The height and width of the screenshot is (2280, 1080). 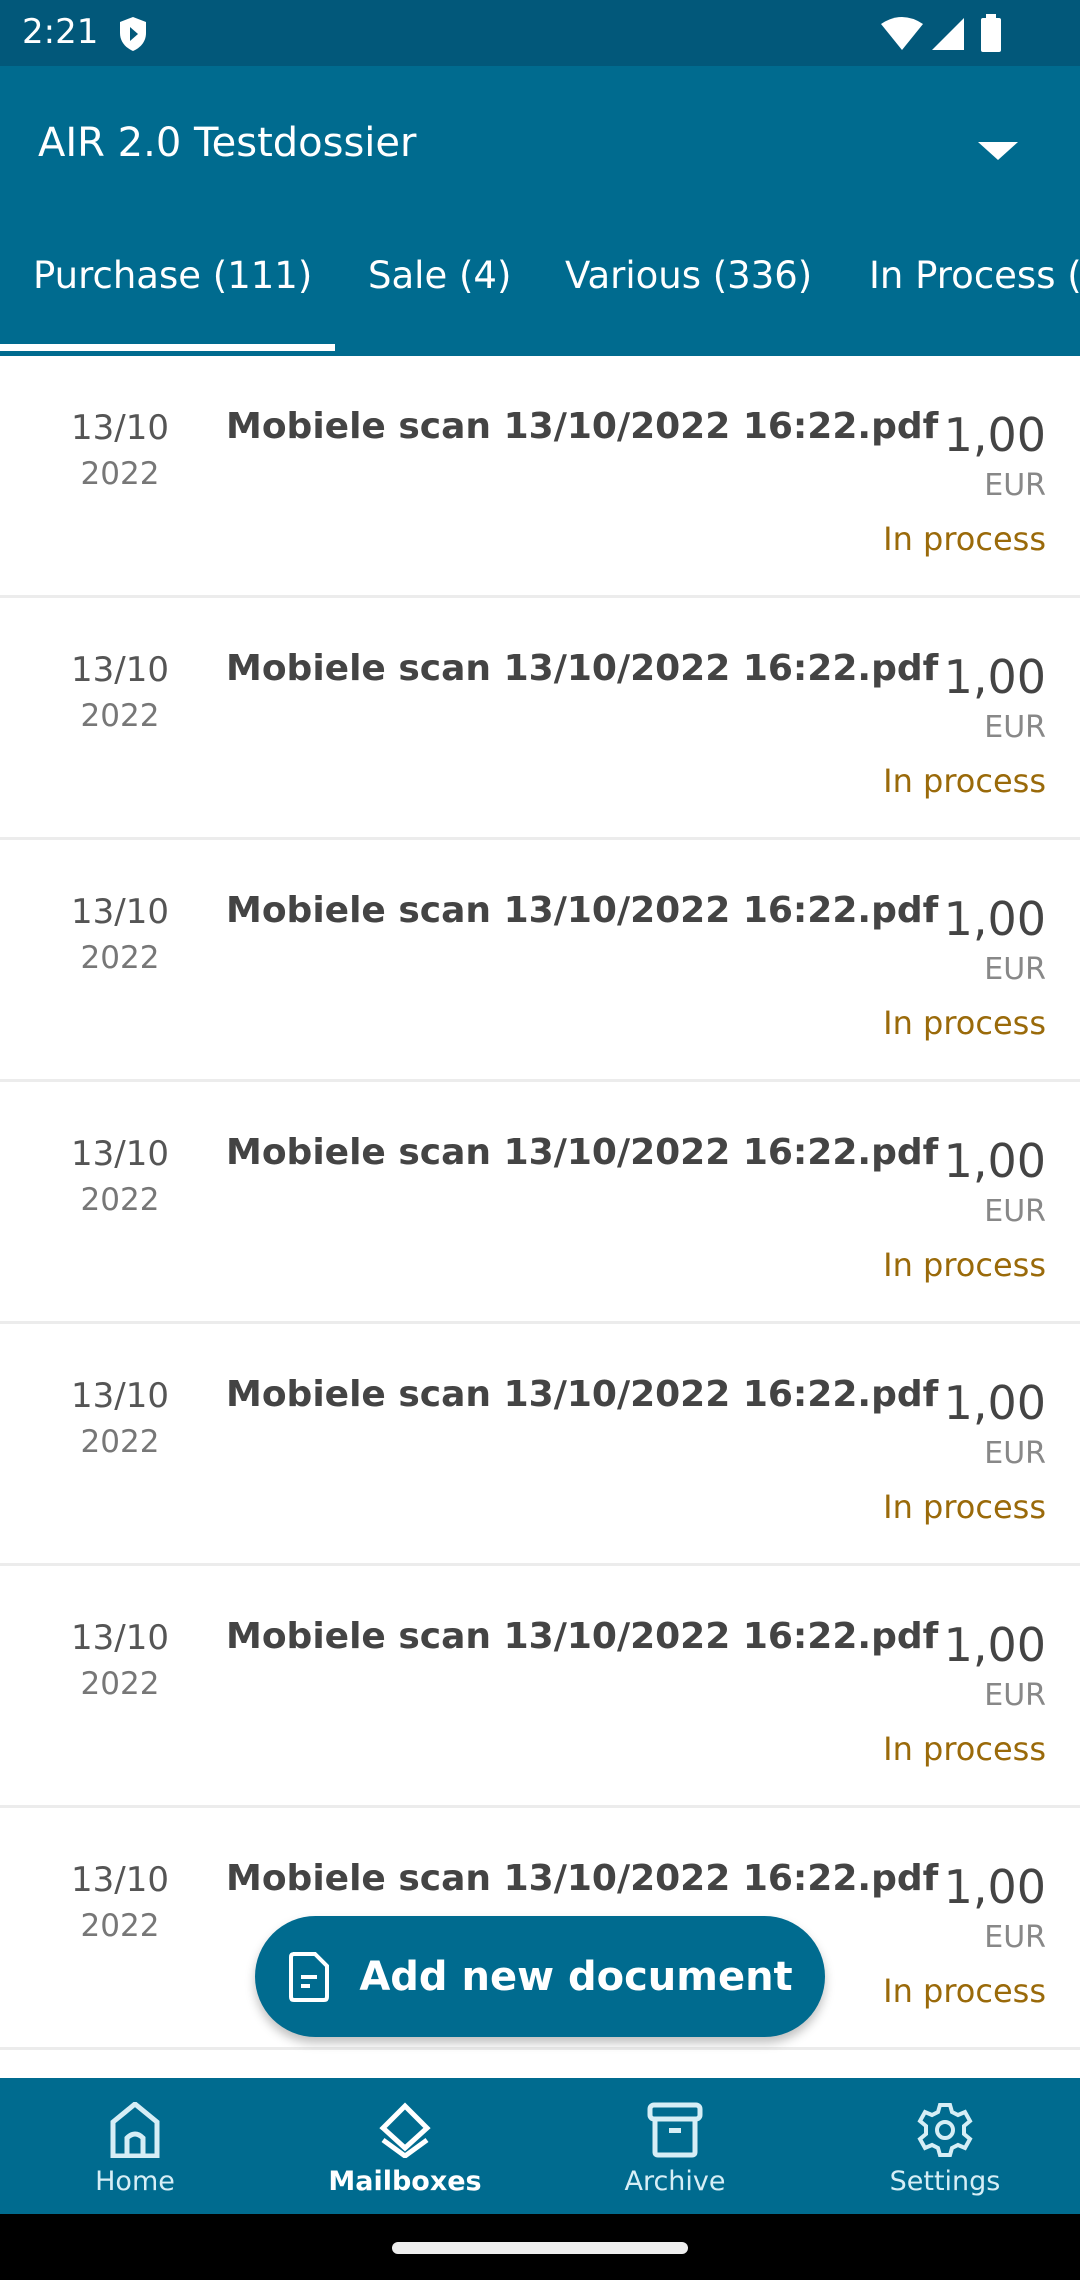 I want to click on layers-icon, so click(x=405, y=2130).